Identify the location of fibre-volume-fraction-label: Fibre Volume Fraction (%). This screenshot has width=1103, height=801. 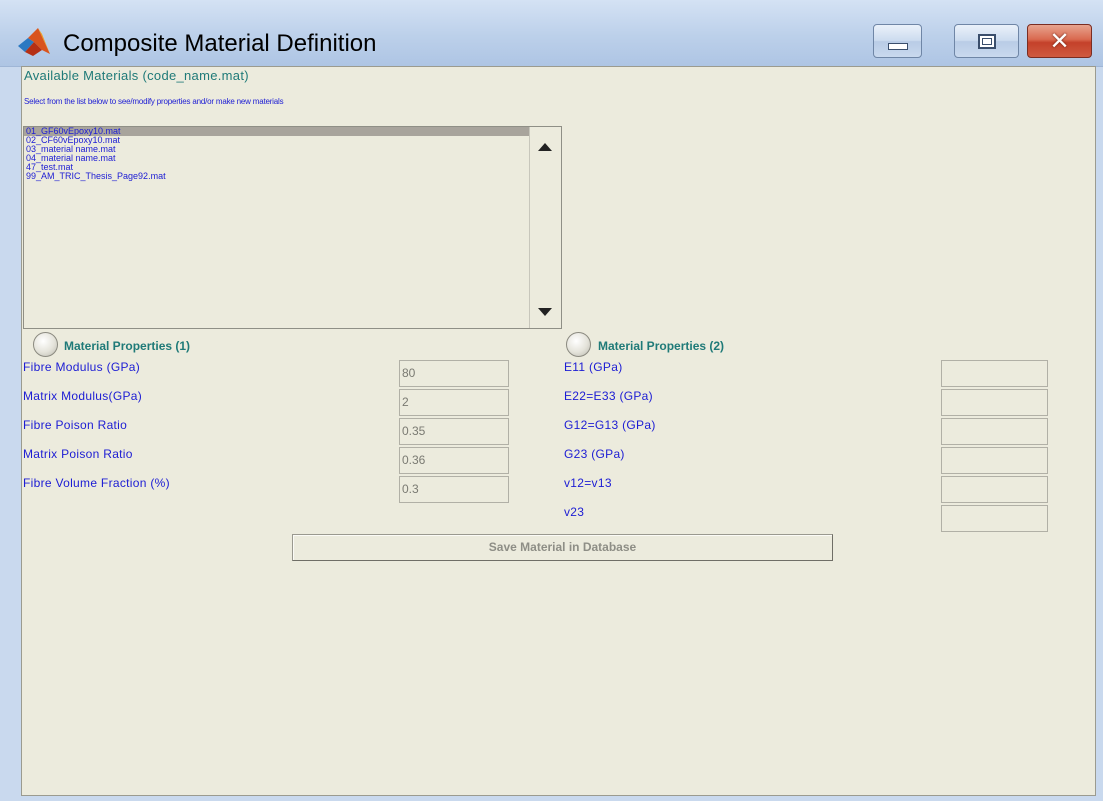
(96, 483).